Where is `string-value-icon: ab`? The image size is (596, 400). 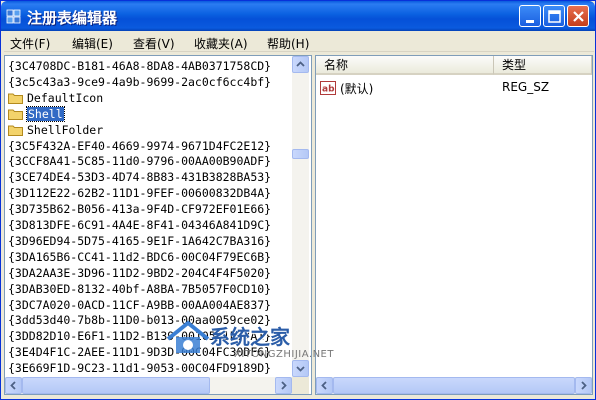
string-value-icon: ab is located at coordinates (328, 88).